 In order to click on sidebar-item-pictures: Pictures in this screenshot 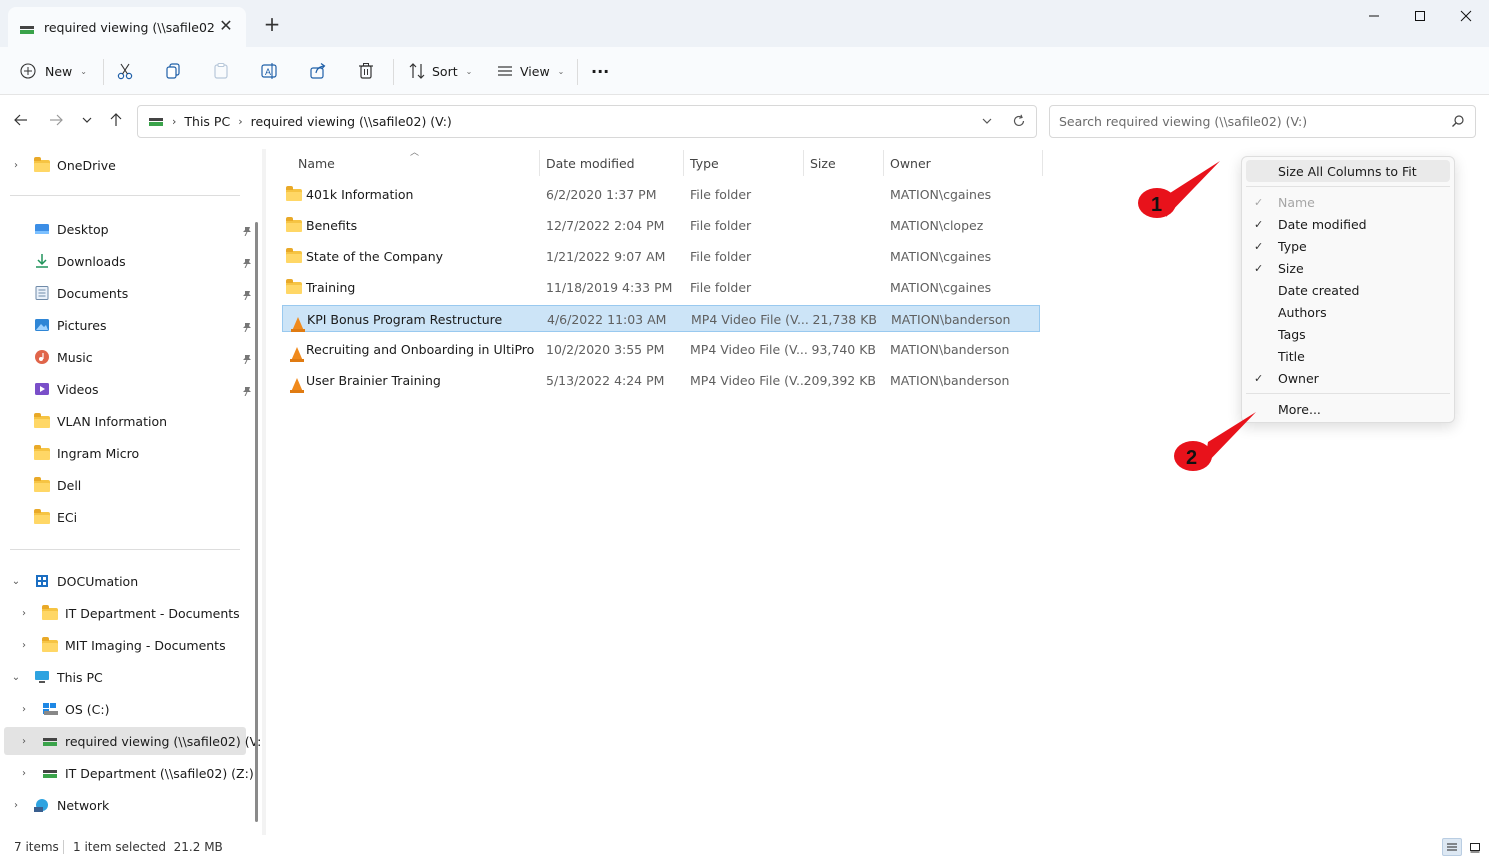, I will do `click(130, 325)`.